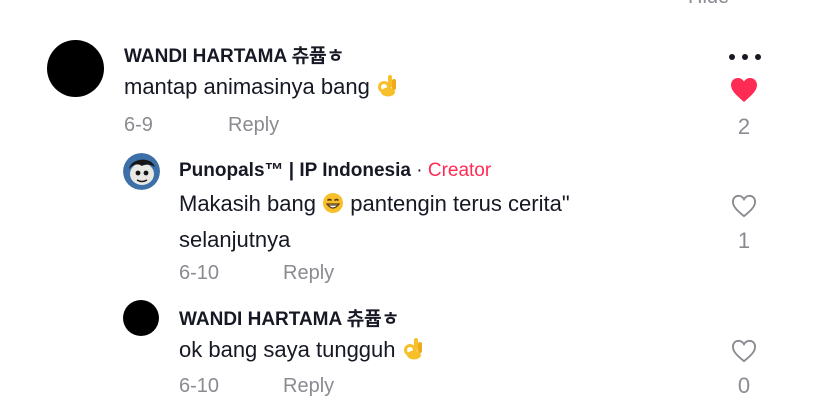 This screenshot has width=825, height=420. Describe the element at coordinates (287, 349) in the screenshot. I see `comment-text-body: ok bang saya tungguh` at that location.